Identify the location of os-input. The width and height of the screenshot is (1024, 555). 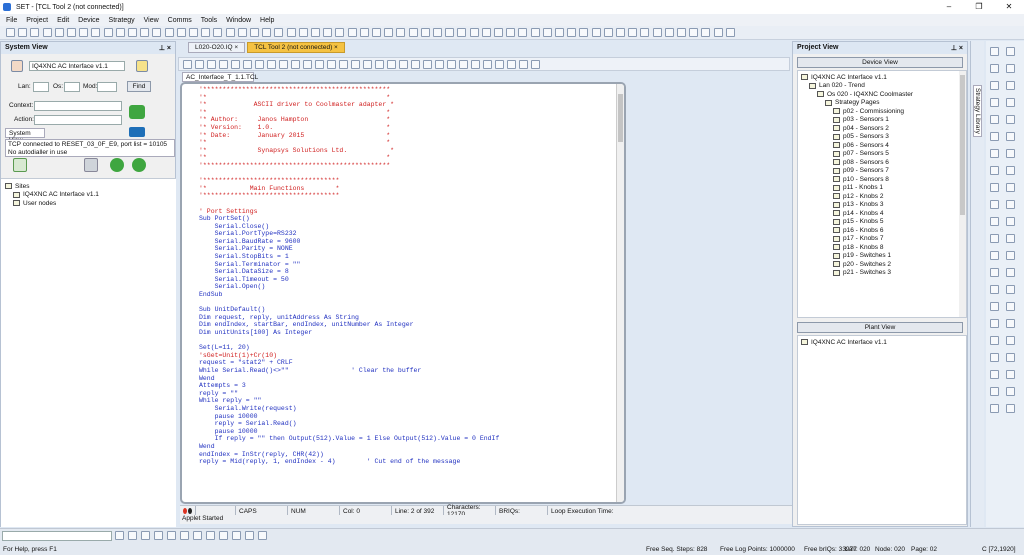
(72, 87).